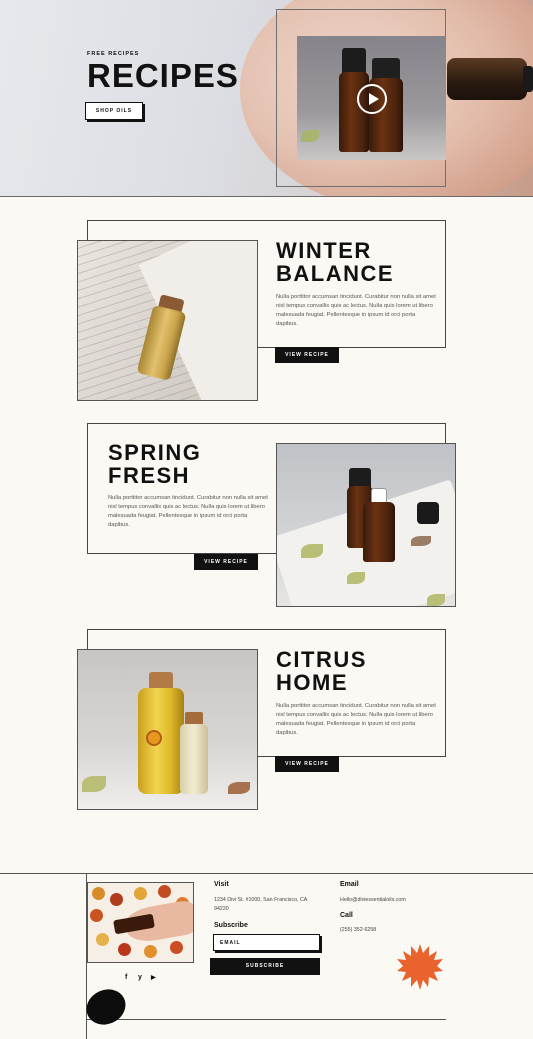 The image size is (533, 1039). What do you see at coordinates (266, 1019) in the screenshot?
I see `footer-bottom-border` at bounding box center [266, 1019].